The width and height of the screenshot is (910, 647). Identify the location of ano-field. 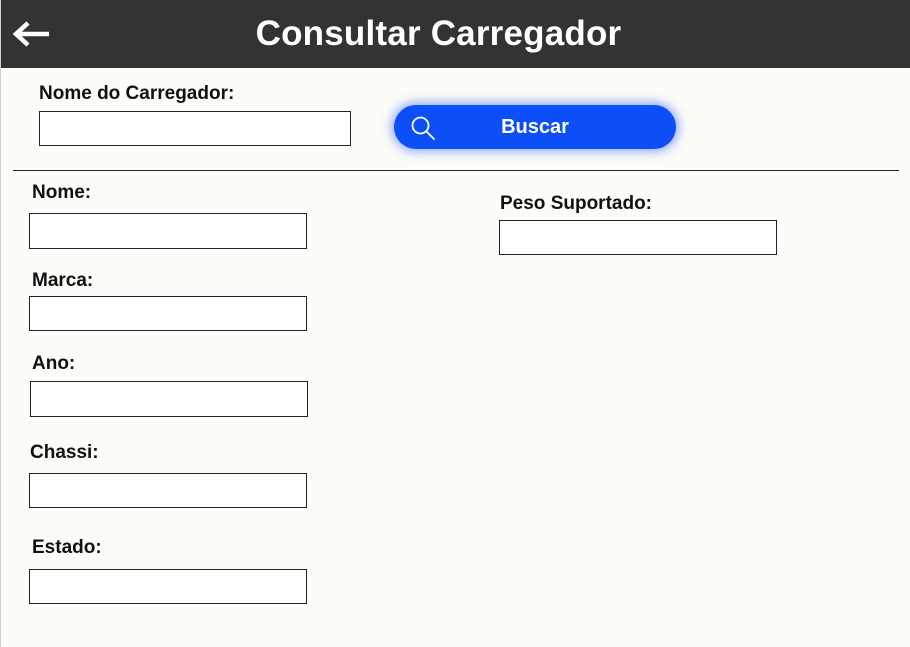
(169, 399).